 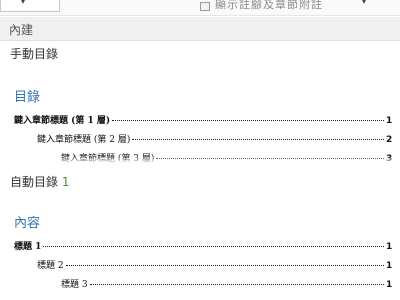 What do you see at coordinates (203, 121) in the screenshot?
I see `toc-entry-level-1: 鍵入章節標題 (第 1 層) 1` at bounding box center [203, 121].